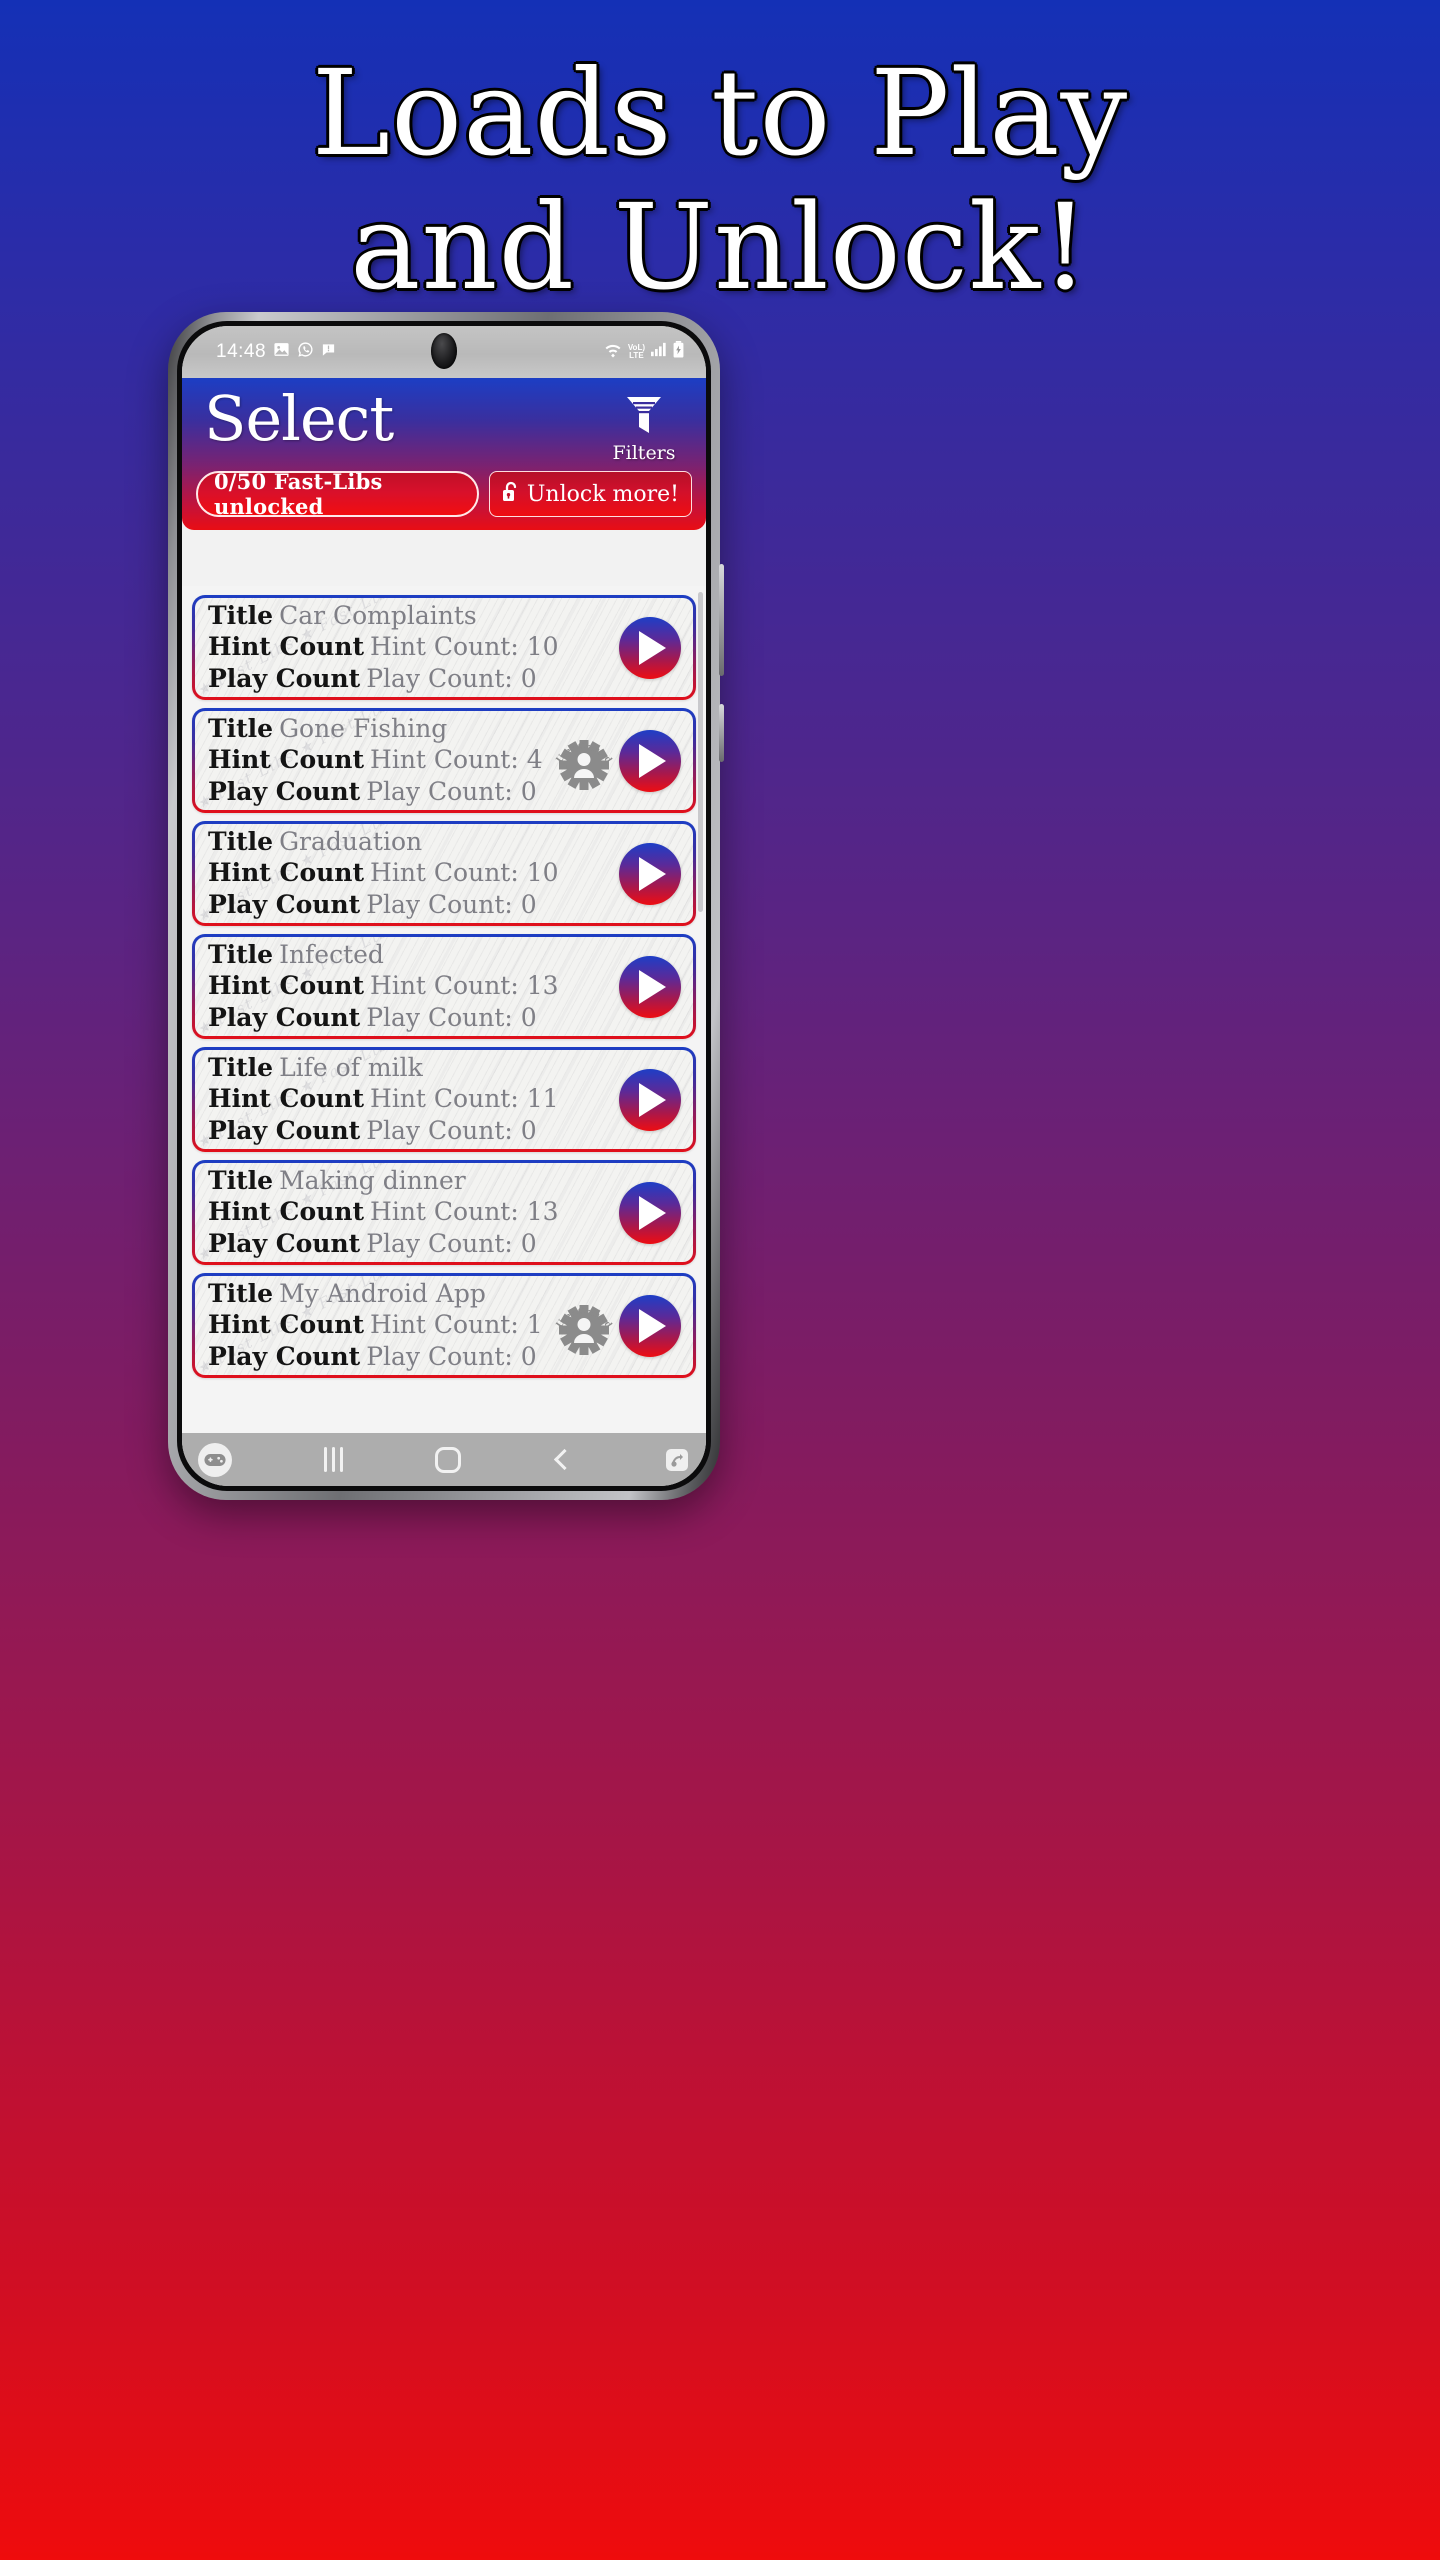  What do you see at coordinates (644, 425) in the screenshot?
I see `filters-button: Filters` at bounding box center [644, 425].